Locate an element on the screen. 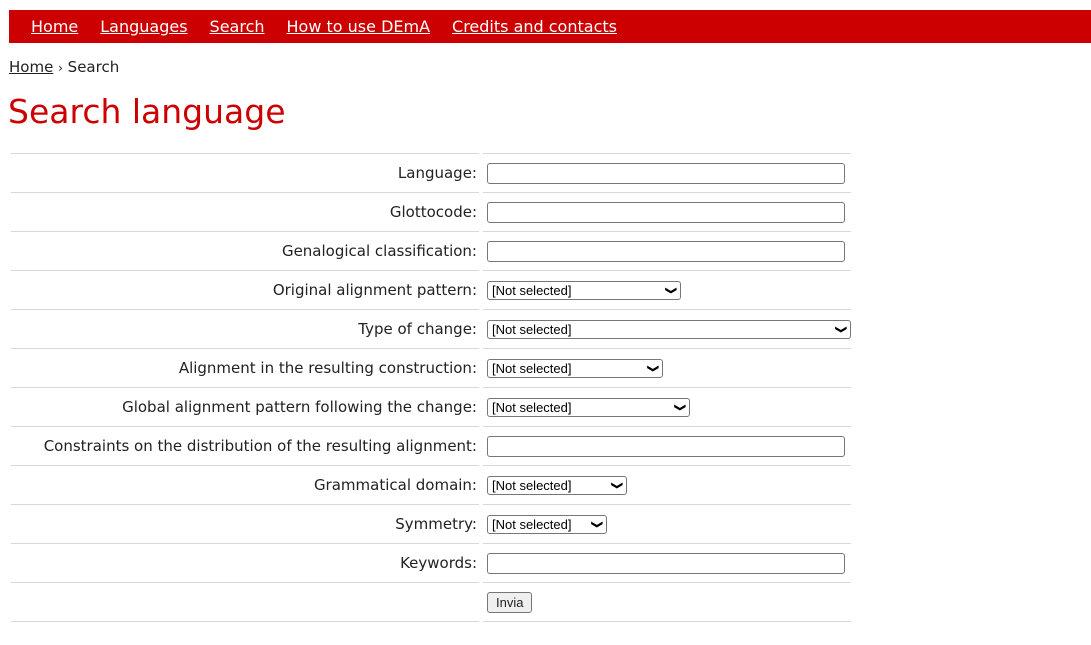 The height and width of the screenshot is (645, 1091). global-alignment-value: [Not selected] is located at coordinates (532, 407).